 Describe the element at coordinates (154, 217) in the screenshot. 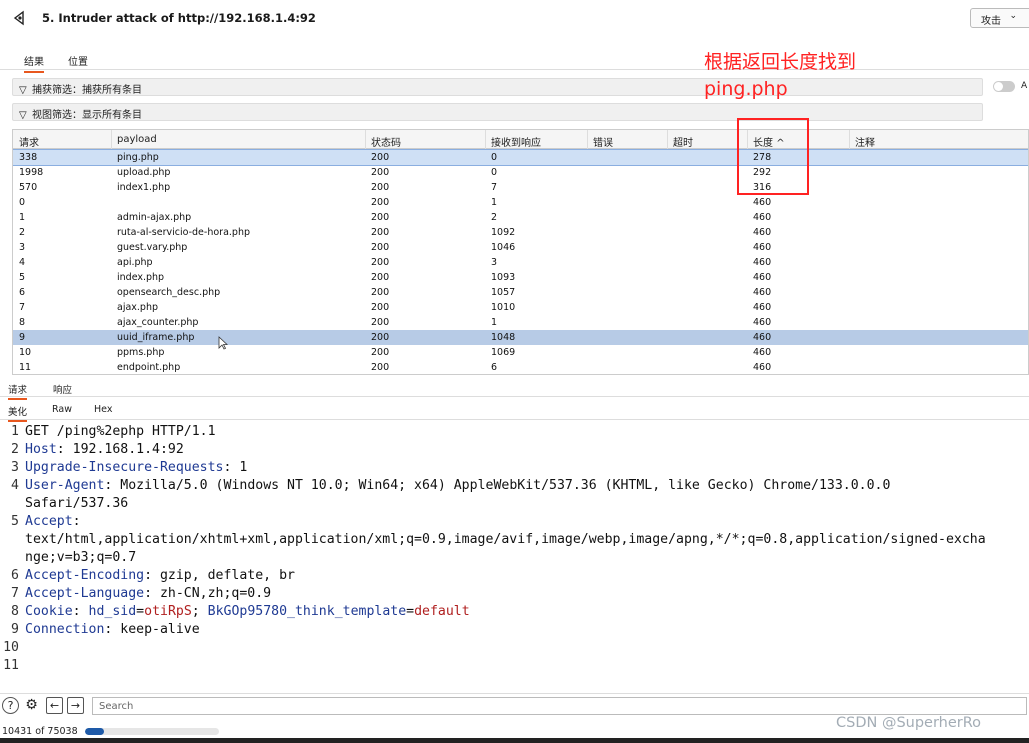

I see `cell-payload: admin-ajax.php` at that location.